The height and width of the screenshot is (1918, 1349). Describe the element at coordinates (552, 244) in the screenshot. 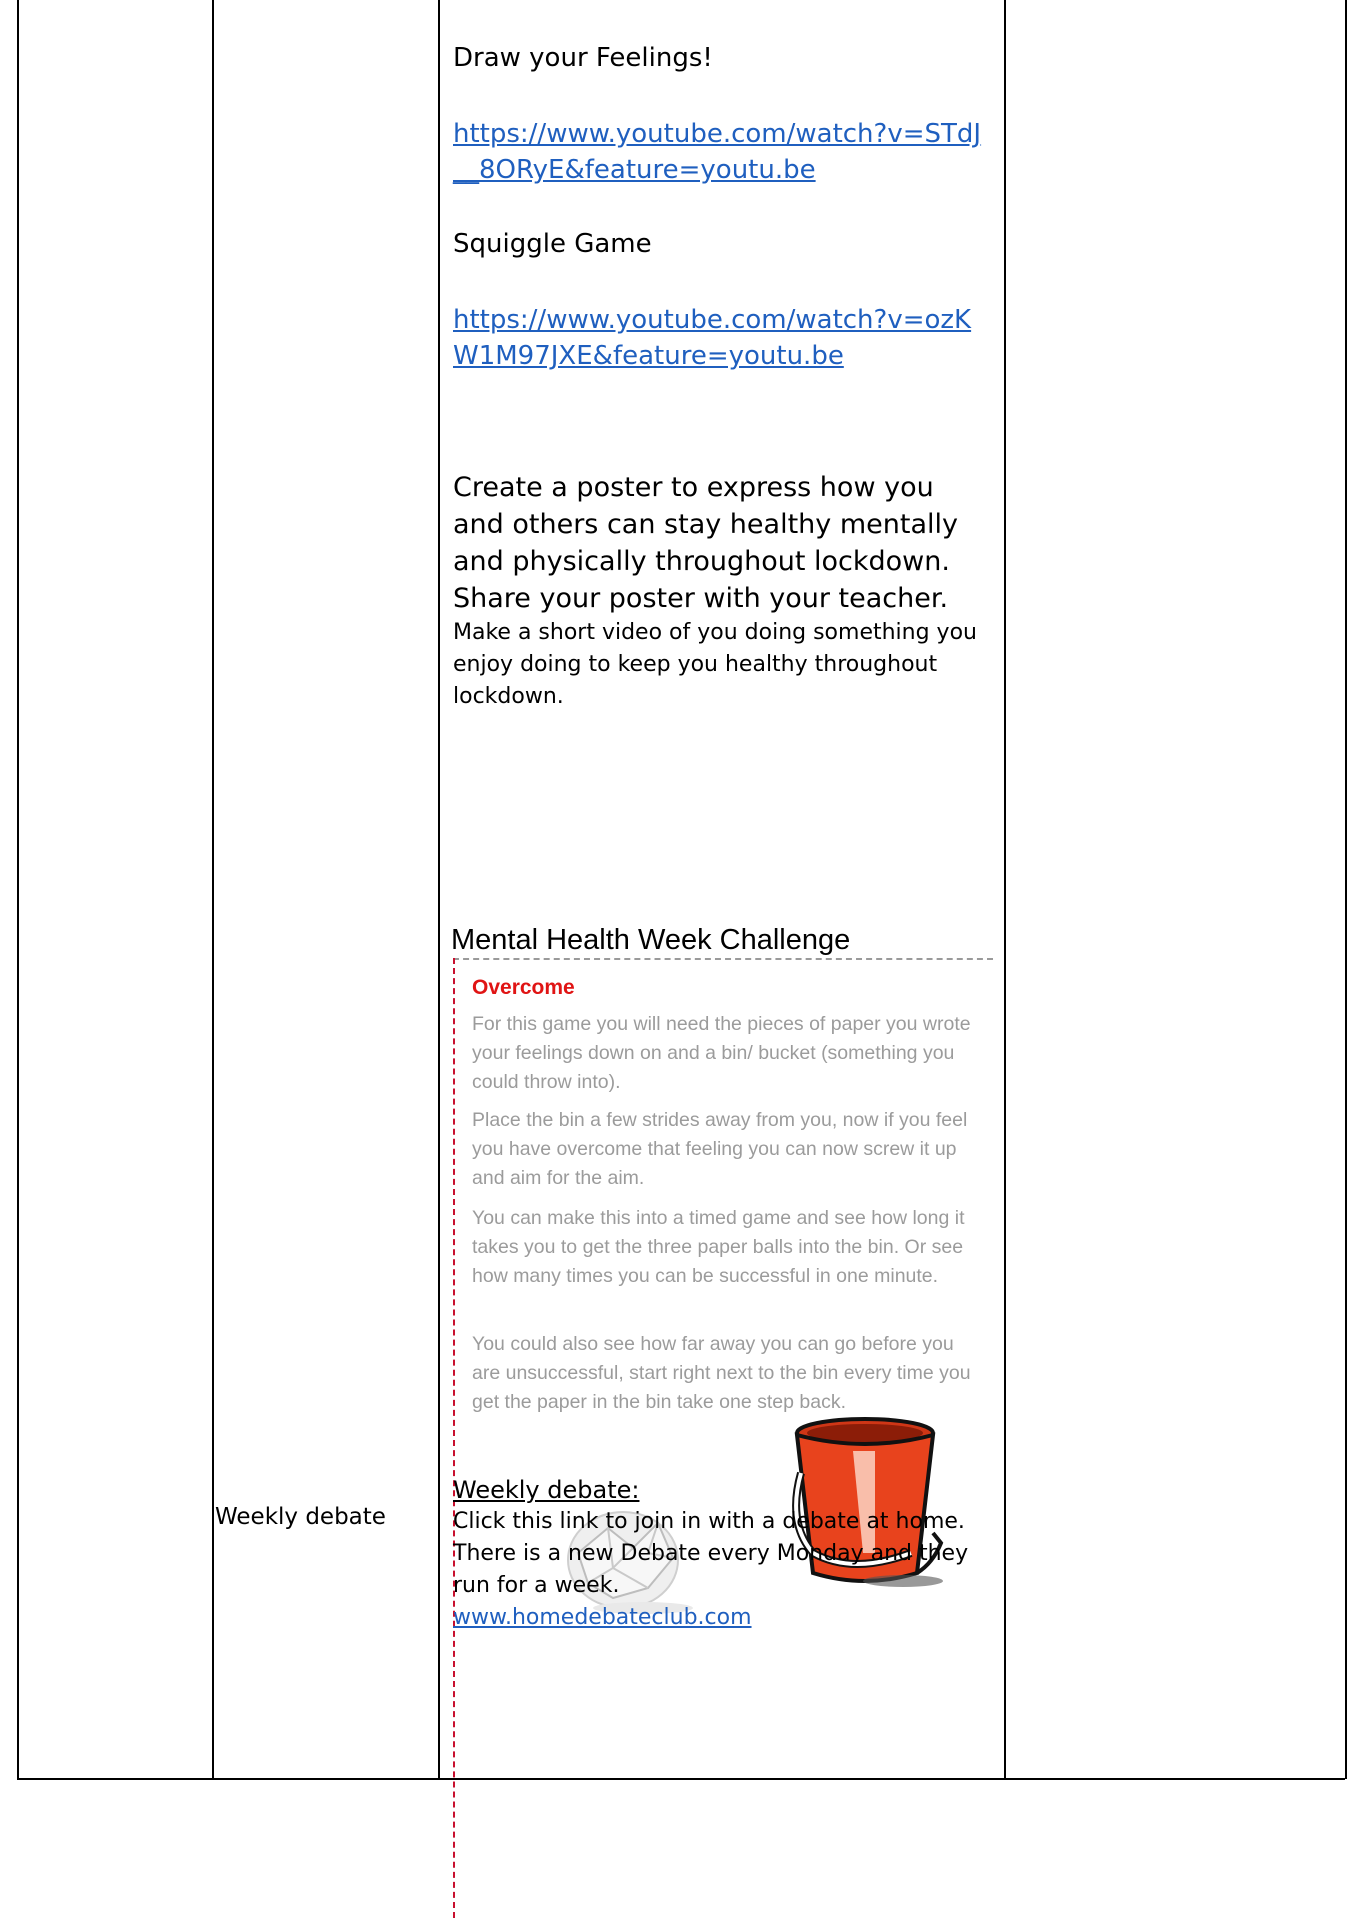

I see `squiggle-game-title: Squiggle Game` at that location.